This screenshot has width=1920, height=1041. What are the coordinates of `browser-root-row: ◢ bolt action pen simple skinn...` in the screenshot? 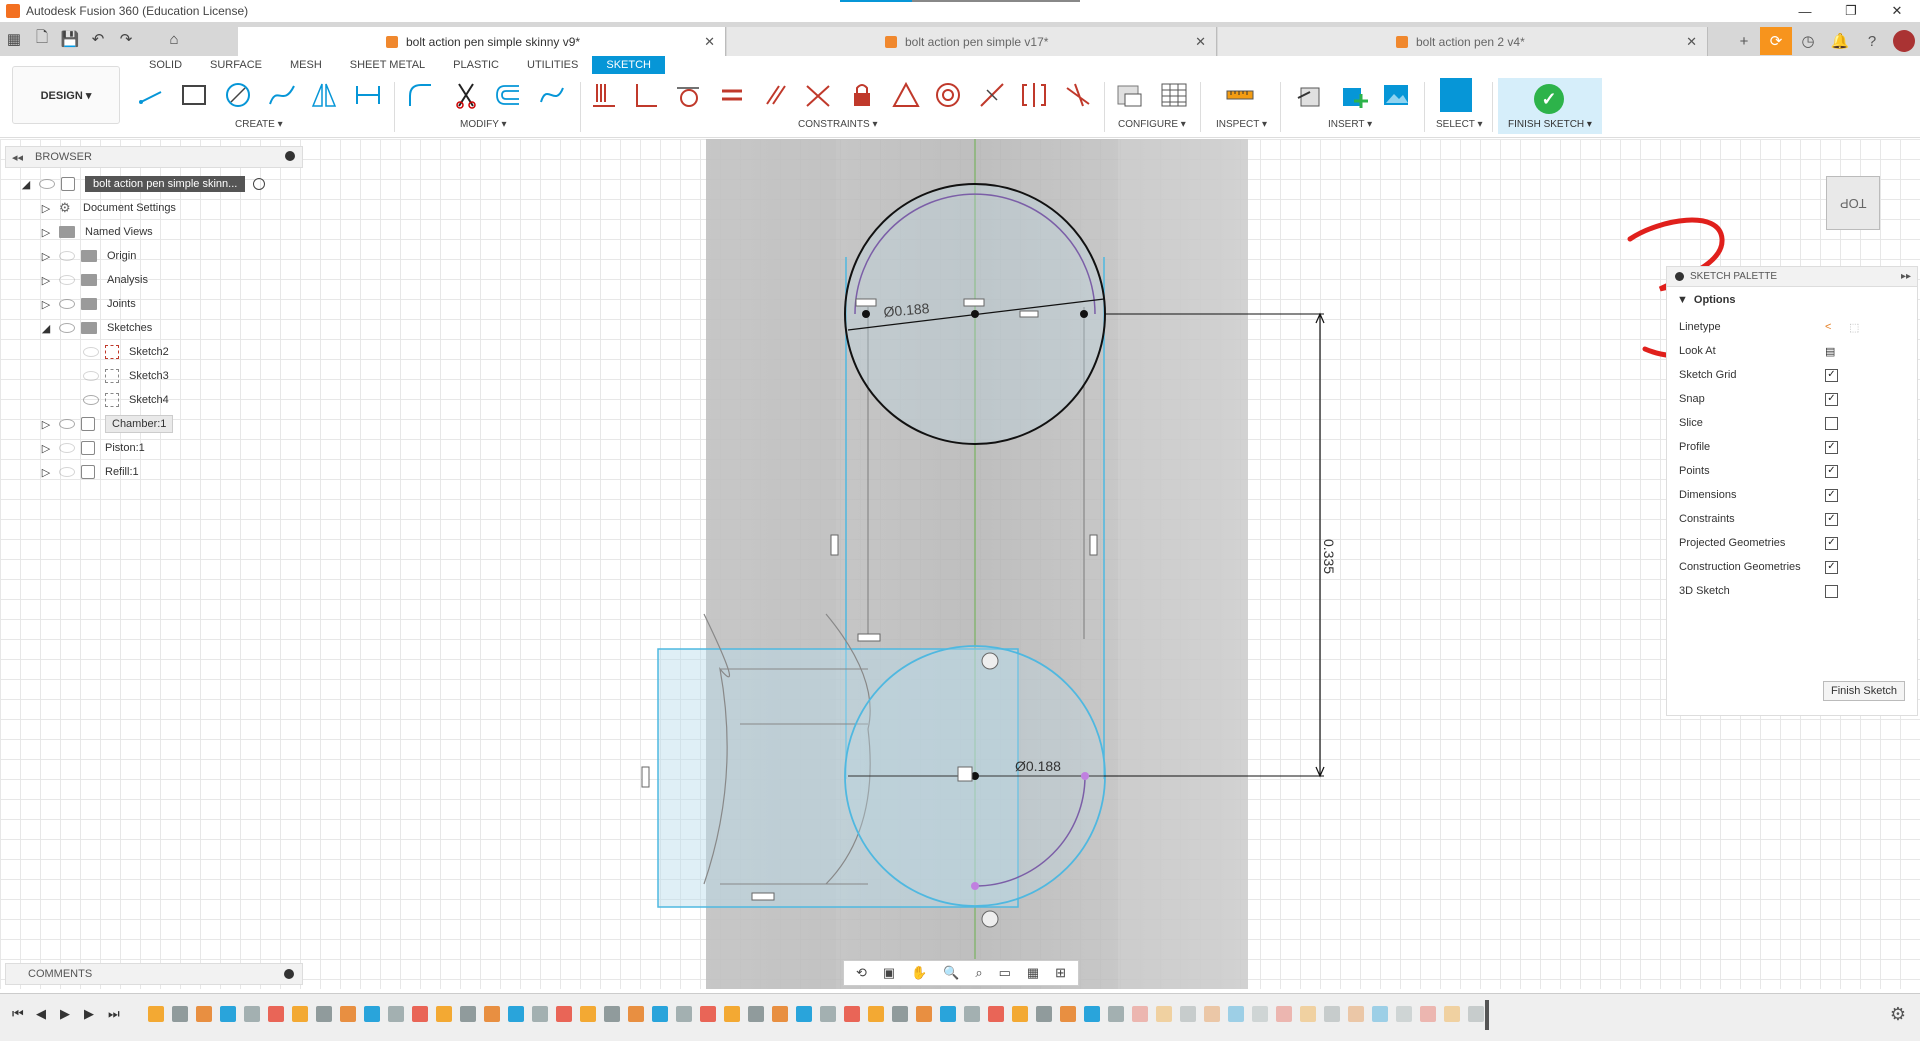 It's located at (142, 184).